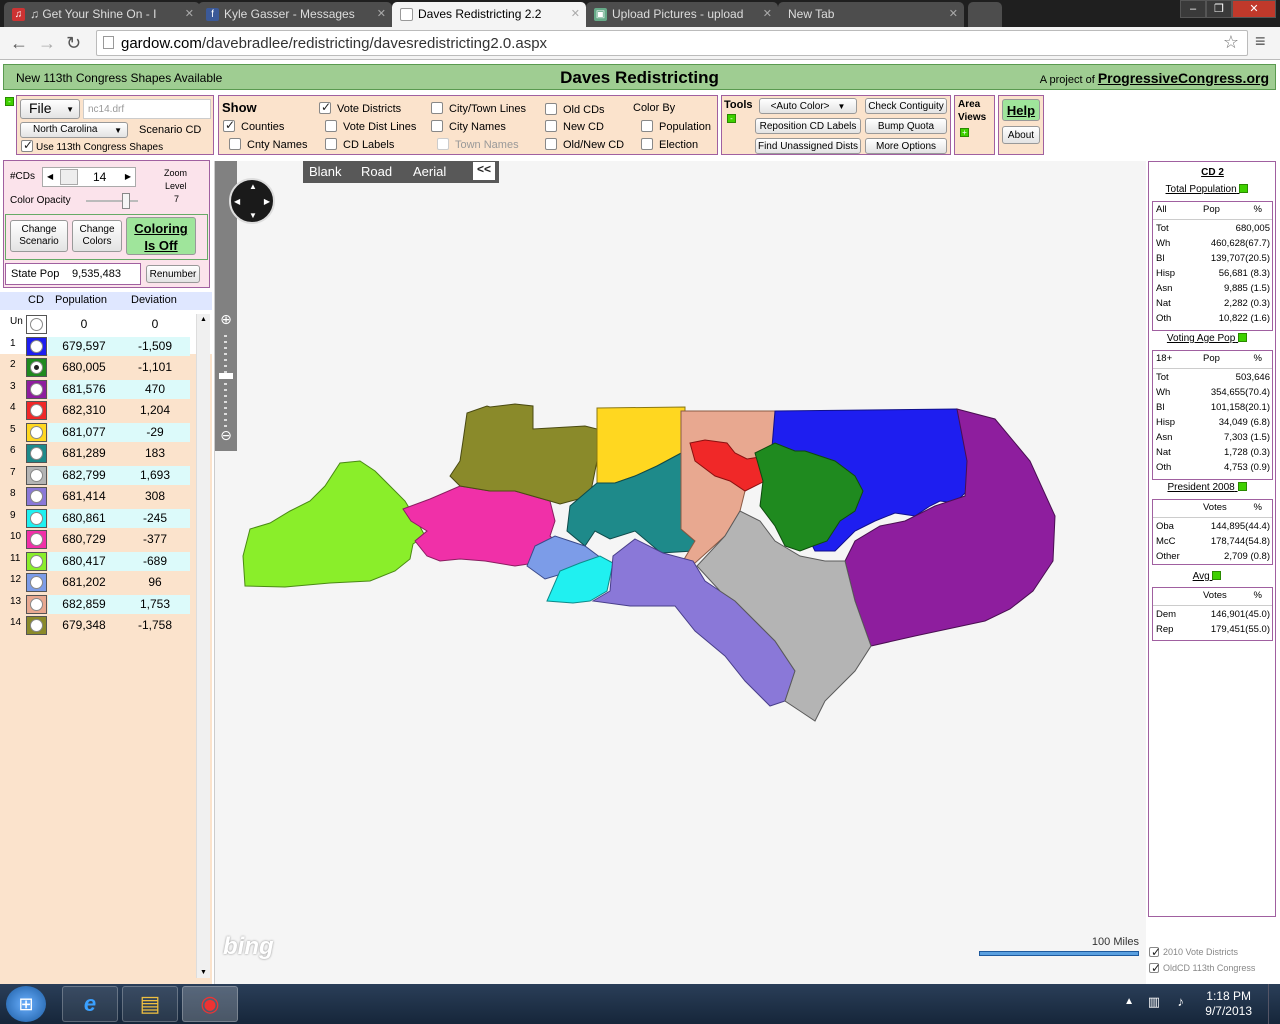  What do you see at coordinates (147, 109) in the screenshot?
I see `filename-input: nc14.drf` at bounding box center [147, 109].